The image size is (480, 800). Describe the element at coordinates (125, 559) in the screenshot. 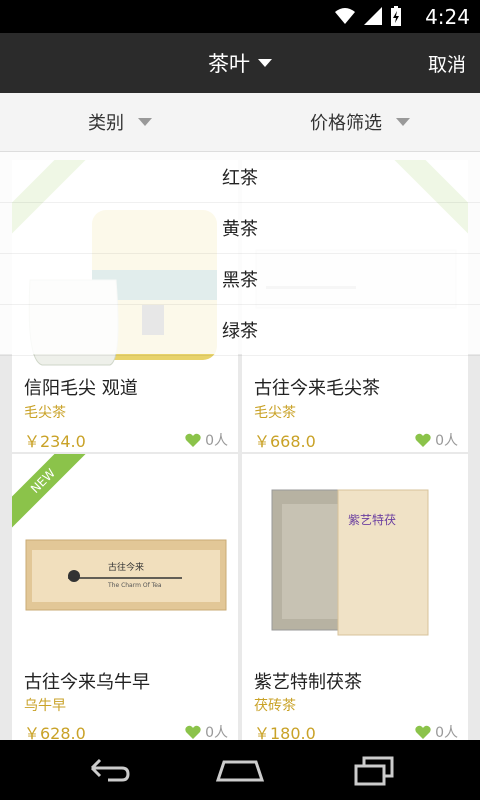

I see `product-image: 古往今来 The Charm Of Tea NEW` at that location.